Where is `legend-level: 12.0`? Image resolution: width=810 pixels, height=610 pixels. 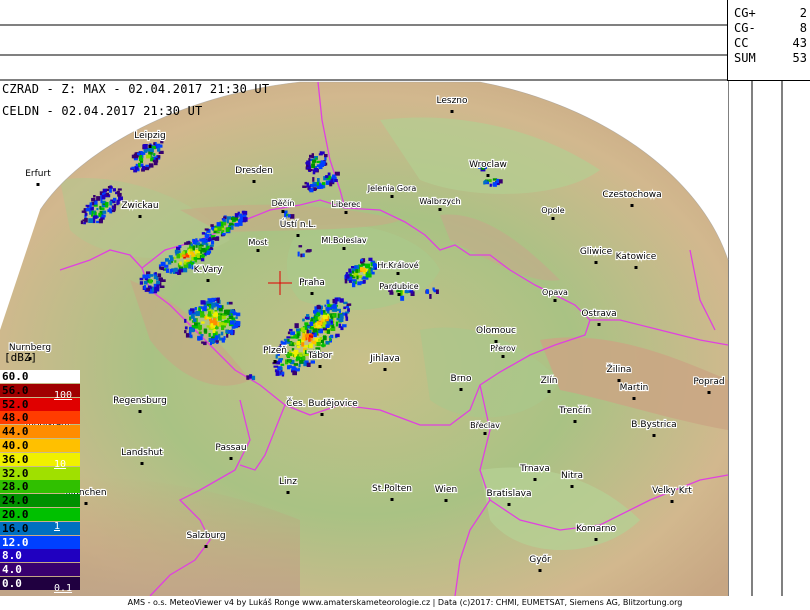
legend-level: 12.0 is located at coordinates (40, 542).